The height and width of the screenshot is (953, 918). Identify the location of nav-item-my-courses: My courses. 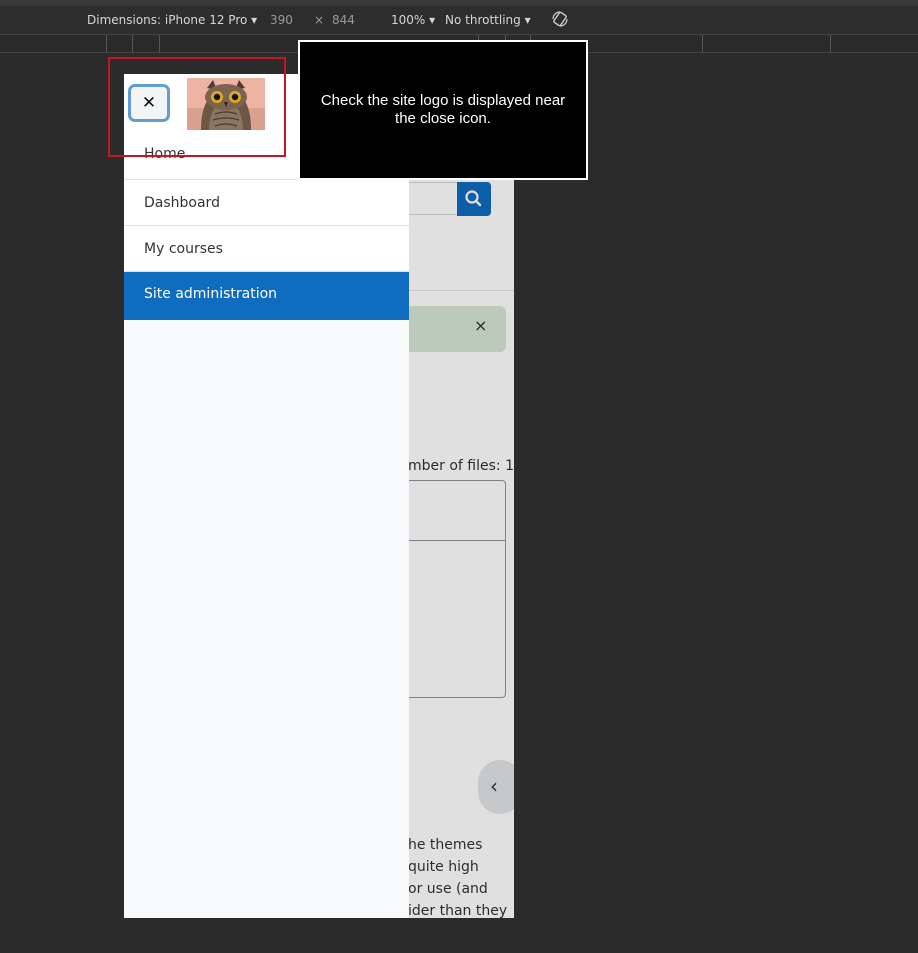
(266, 249).